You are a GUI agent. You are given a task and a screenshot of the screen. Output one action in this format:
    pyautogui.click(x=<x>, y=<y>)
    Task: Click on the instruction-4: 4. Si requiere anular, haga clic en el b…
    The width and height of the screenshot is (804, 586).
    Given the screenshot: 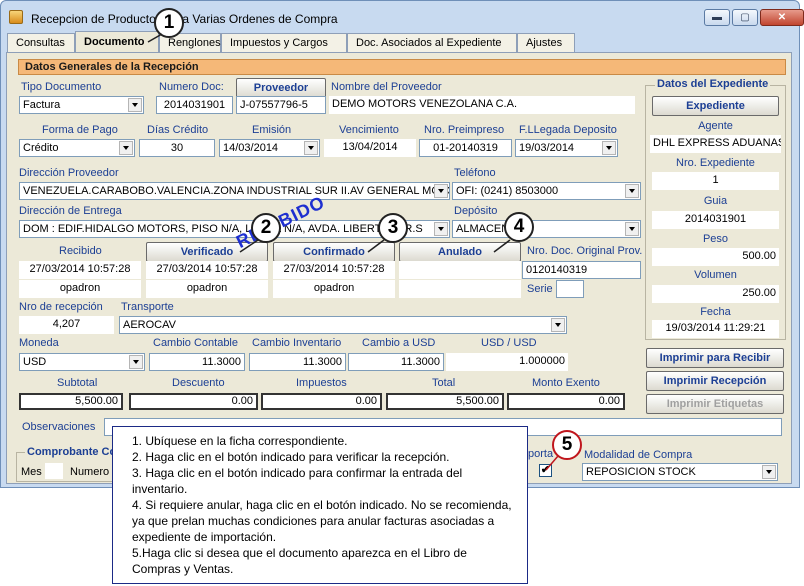 What is the action you would take?
    pyautogui.click(x=322, y=521)
    